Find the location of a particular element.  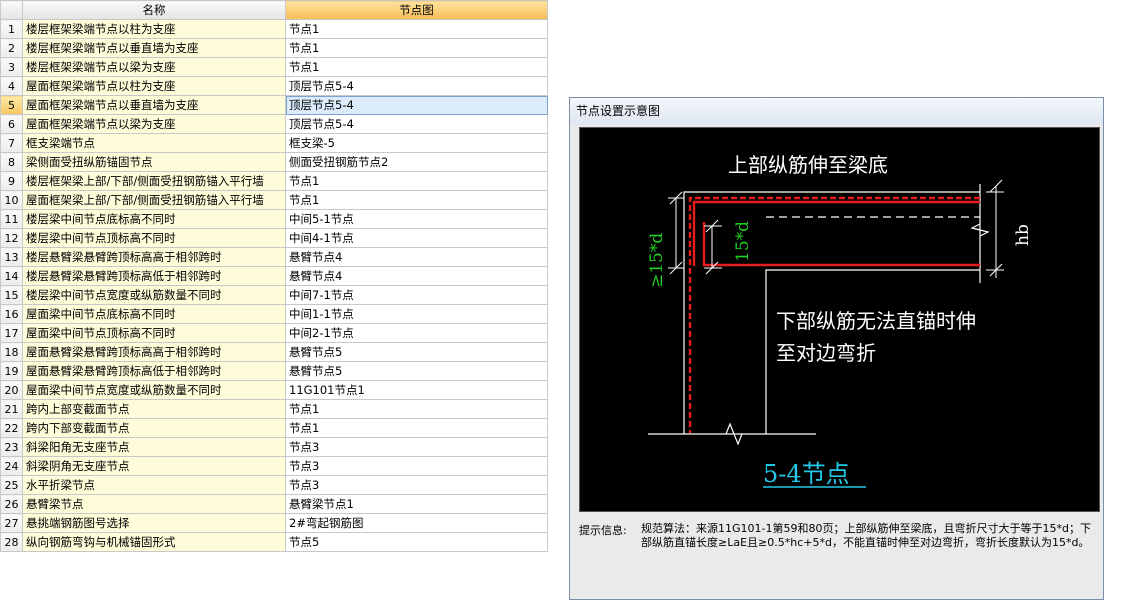

row-name-cell: 屋面框架梁端节点以垂直墙为支座 is located at coordinates (154, 105).